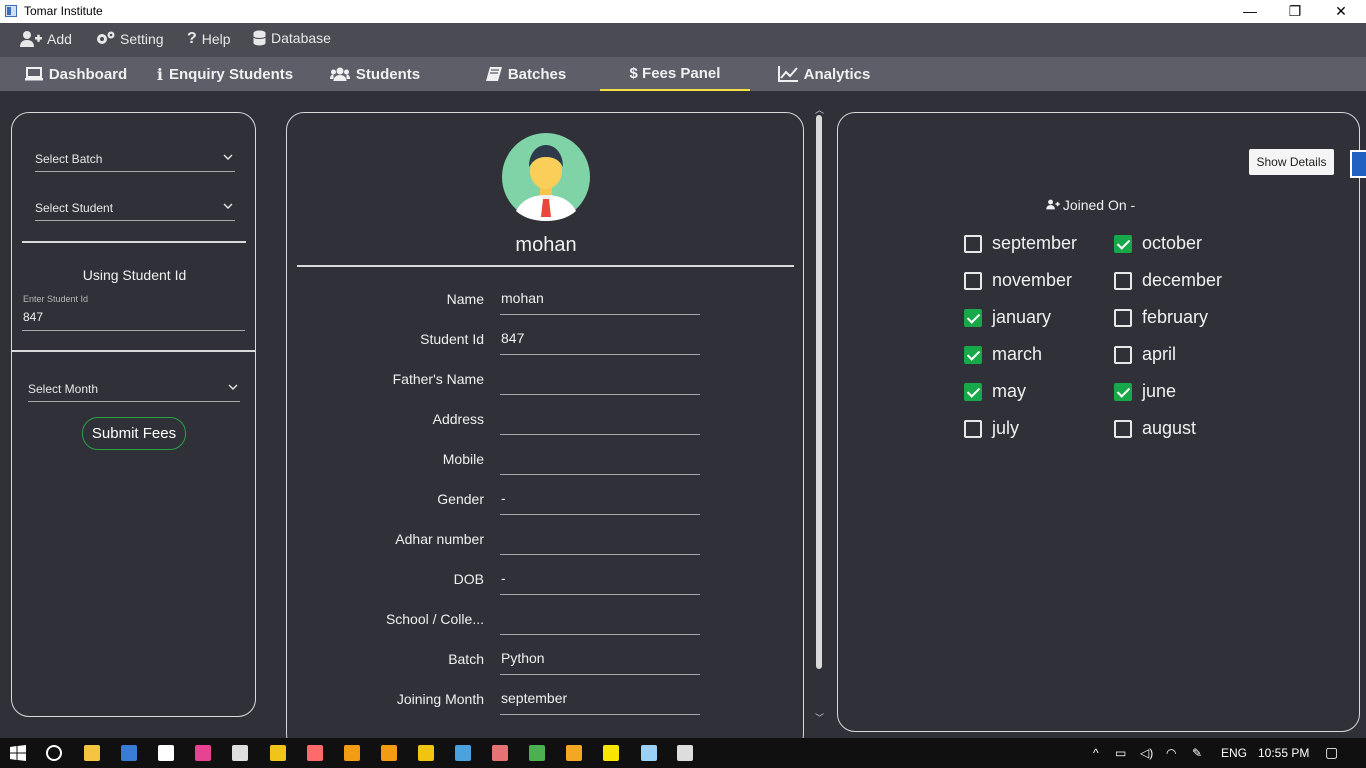 Image resolution: width=1366 pixels, height=768 pixels. What do you see at coordinates (1034, 243) in the screenshot?
I see `month-checkbox-label: september` at bounding box center [1034, 243].